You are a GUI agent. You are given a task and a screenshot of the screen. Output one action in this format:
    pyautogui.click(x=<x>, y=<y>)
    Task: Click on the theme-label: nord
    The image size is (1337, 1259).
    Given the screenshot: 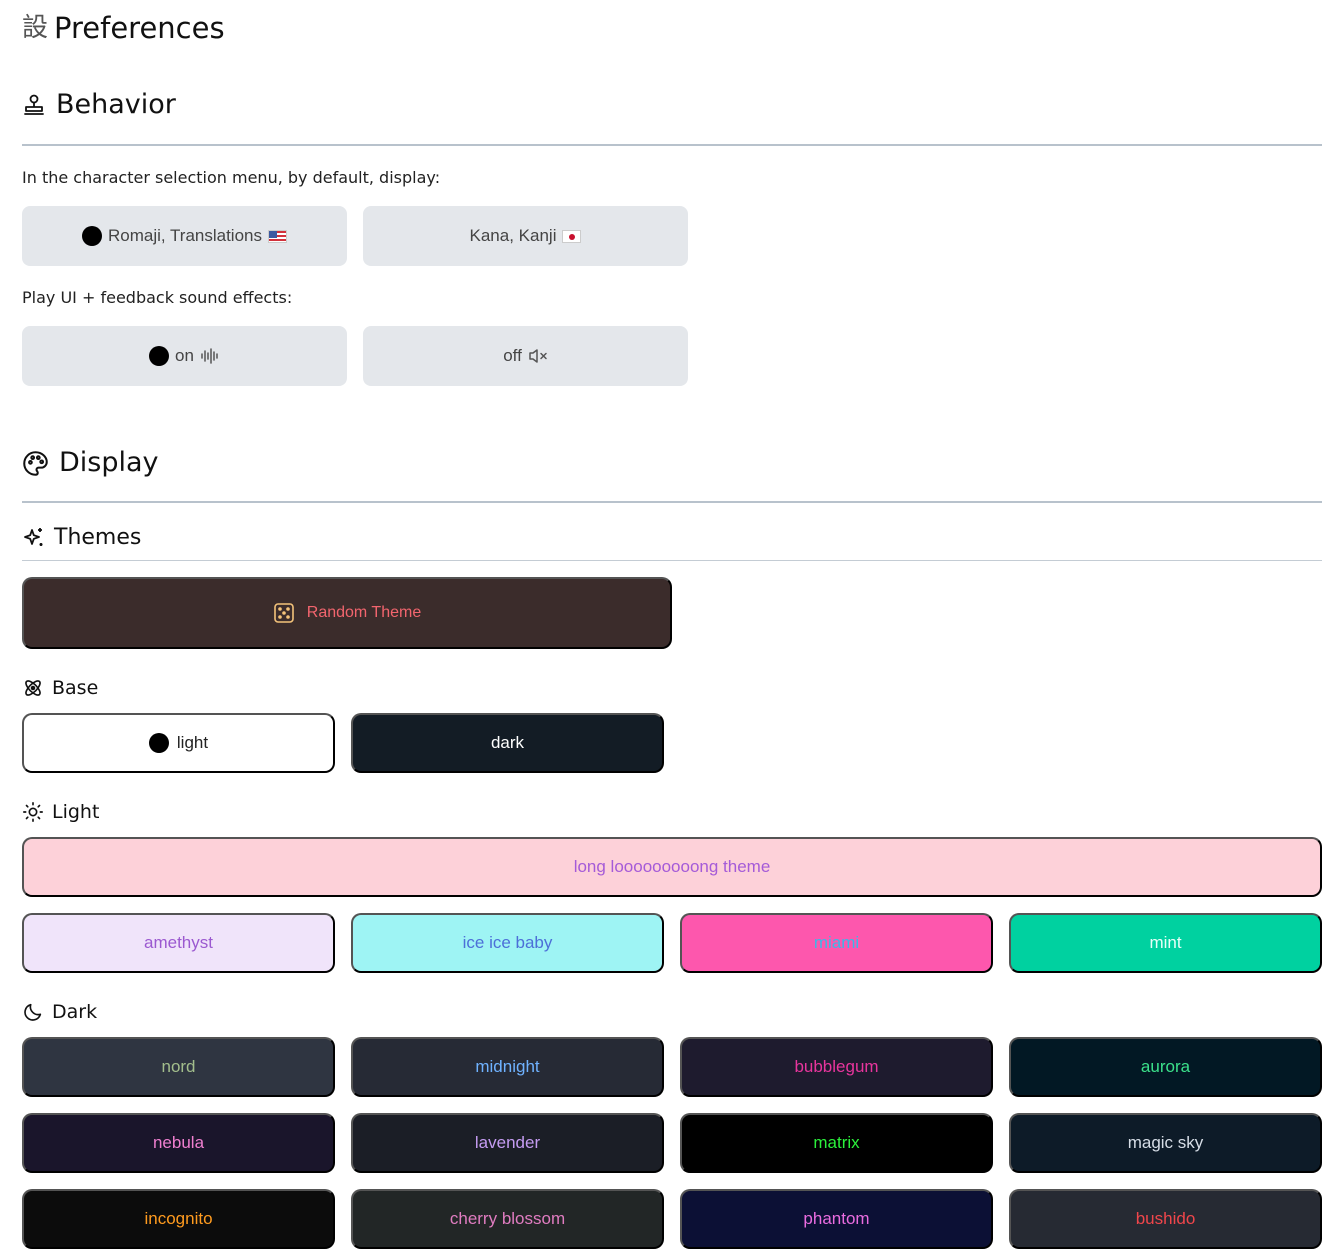 What is the action you would take?
    pyautogui.click(x=178, y=1066)
    